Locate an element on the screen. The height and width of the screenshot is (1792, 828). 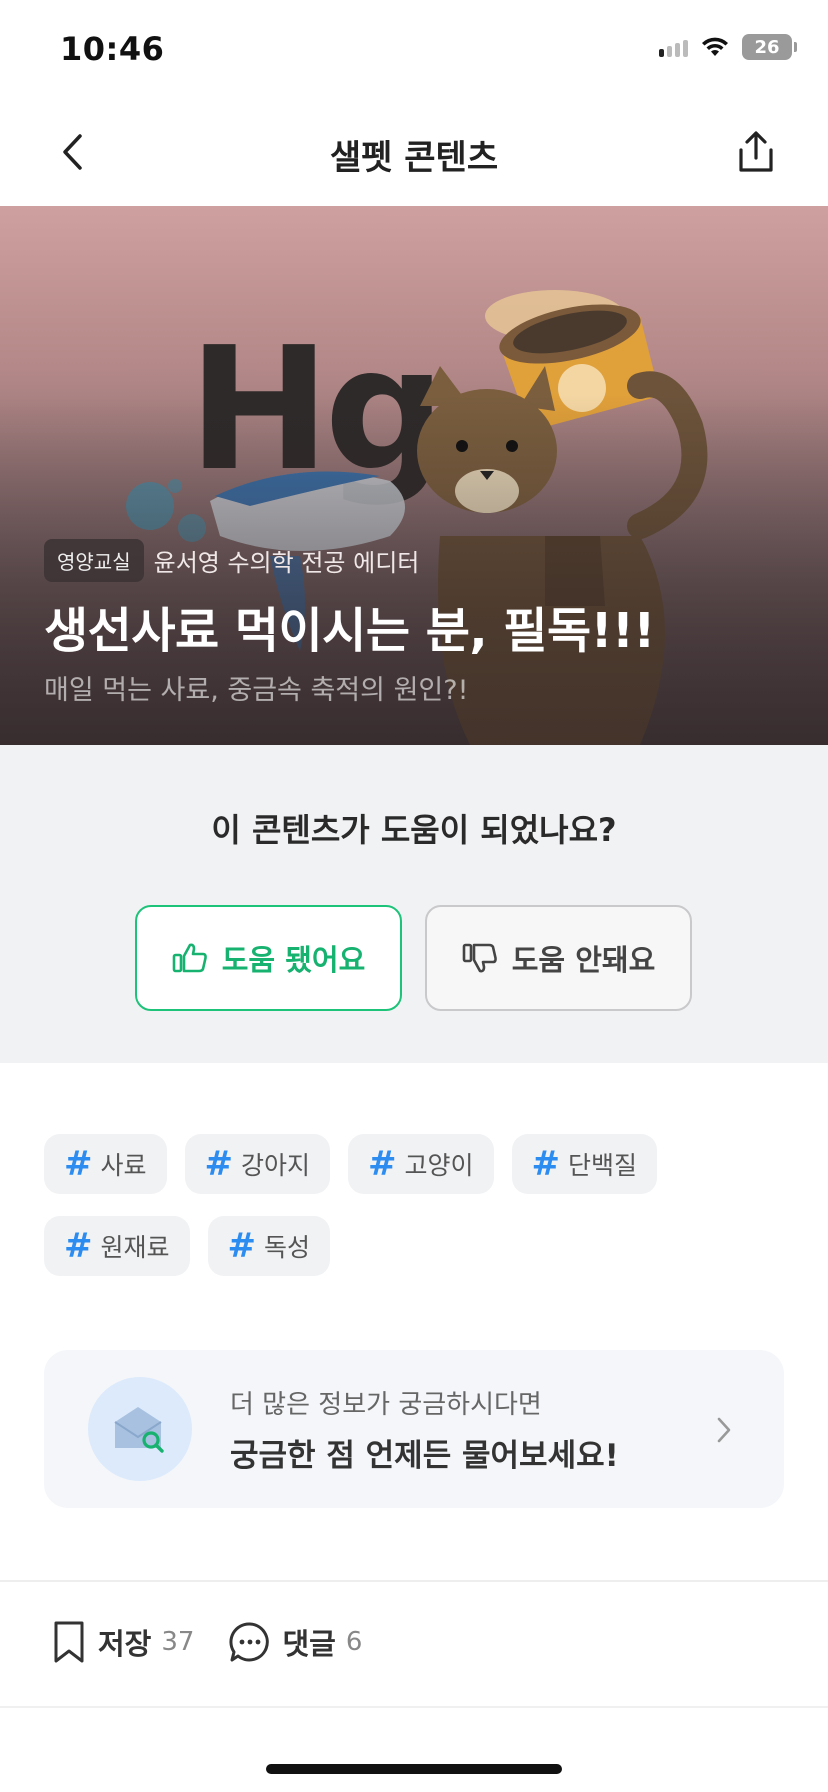
tag-chip: # 사료 is located at coordinates (105, 1164).